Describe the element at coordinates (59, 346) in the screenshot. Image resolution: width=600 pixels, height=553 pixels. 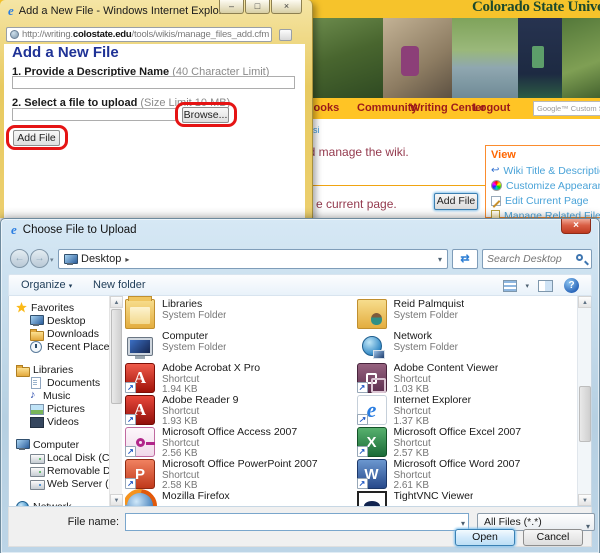
I see `sidebar-item-recent-places: Recent Places` at that location.